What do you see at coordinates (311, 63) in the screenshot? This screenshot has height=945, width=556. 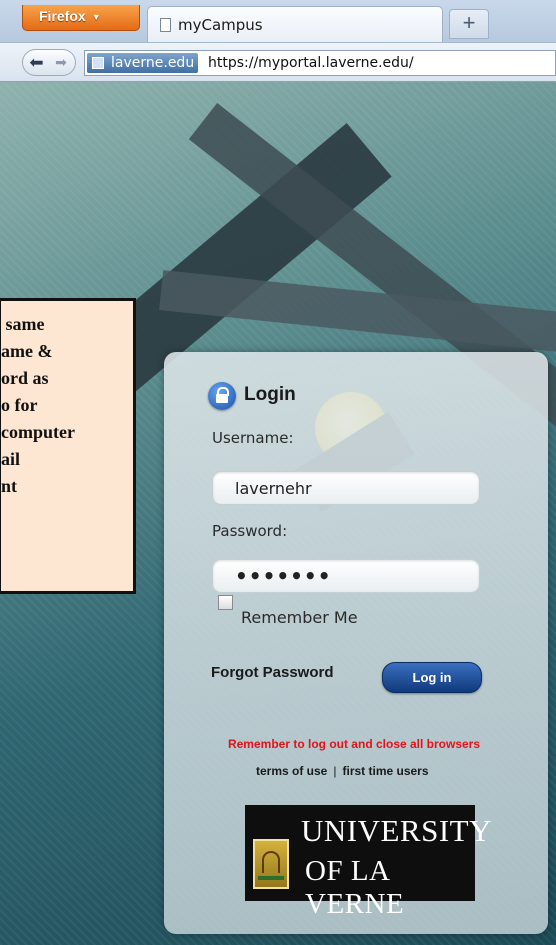 I see `url-text: https://myportal.laverne.edu/` at bounding box center [311, 63].